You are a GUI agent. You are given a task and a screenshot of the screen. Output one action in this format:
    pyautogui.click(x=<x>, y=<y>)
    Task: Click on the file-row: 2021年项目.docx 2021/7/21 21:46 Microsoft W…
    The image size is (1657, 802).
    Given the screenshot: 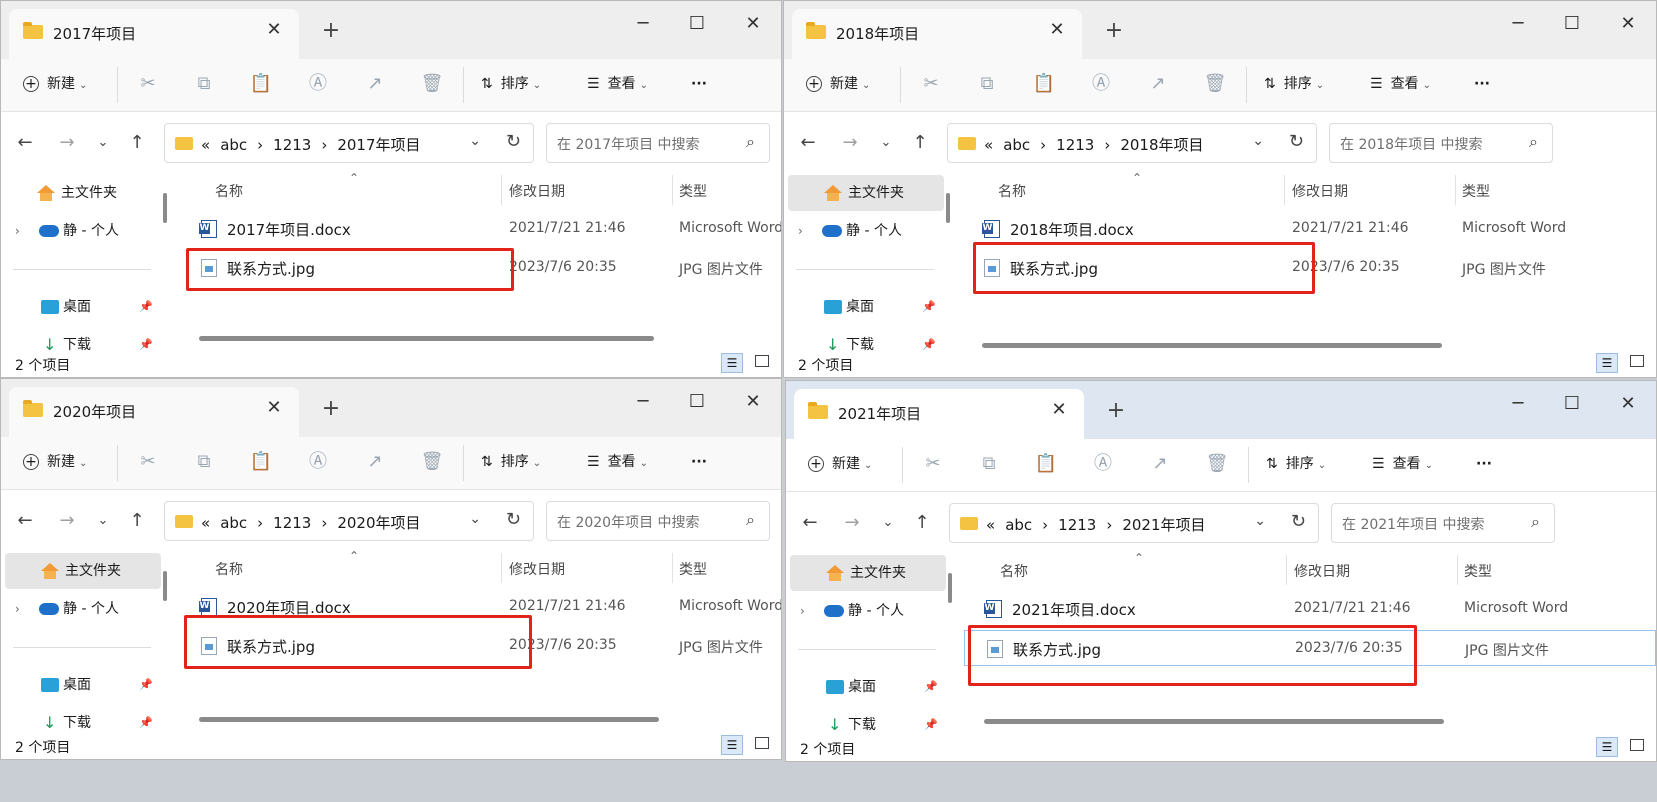 What is the action you would take?
    pyautogui.click(x=1310, y=609)
    